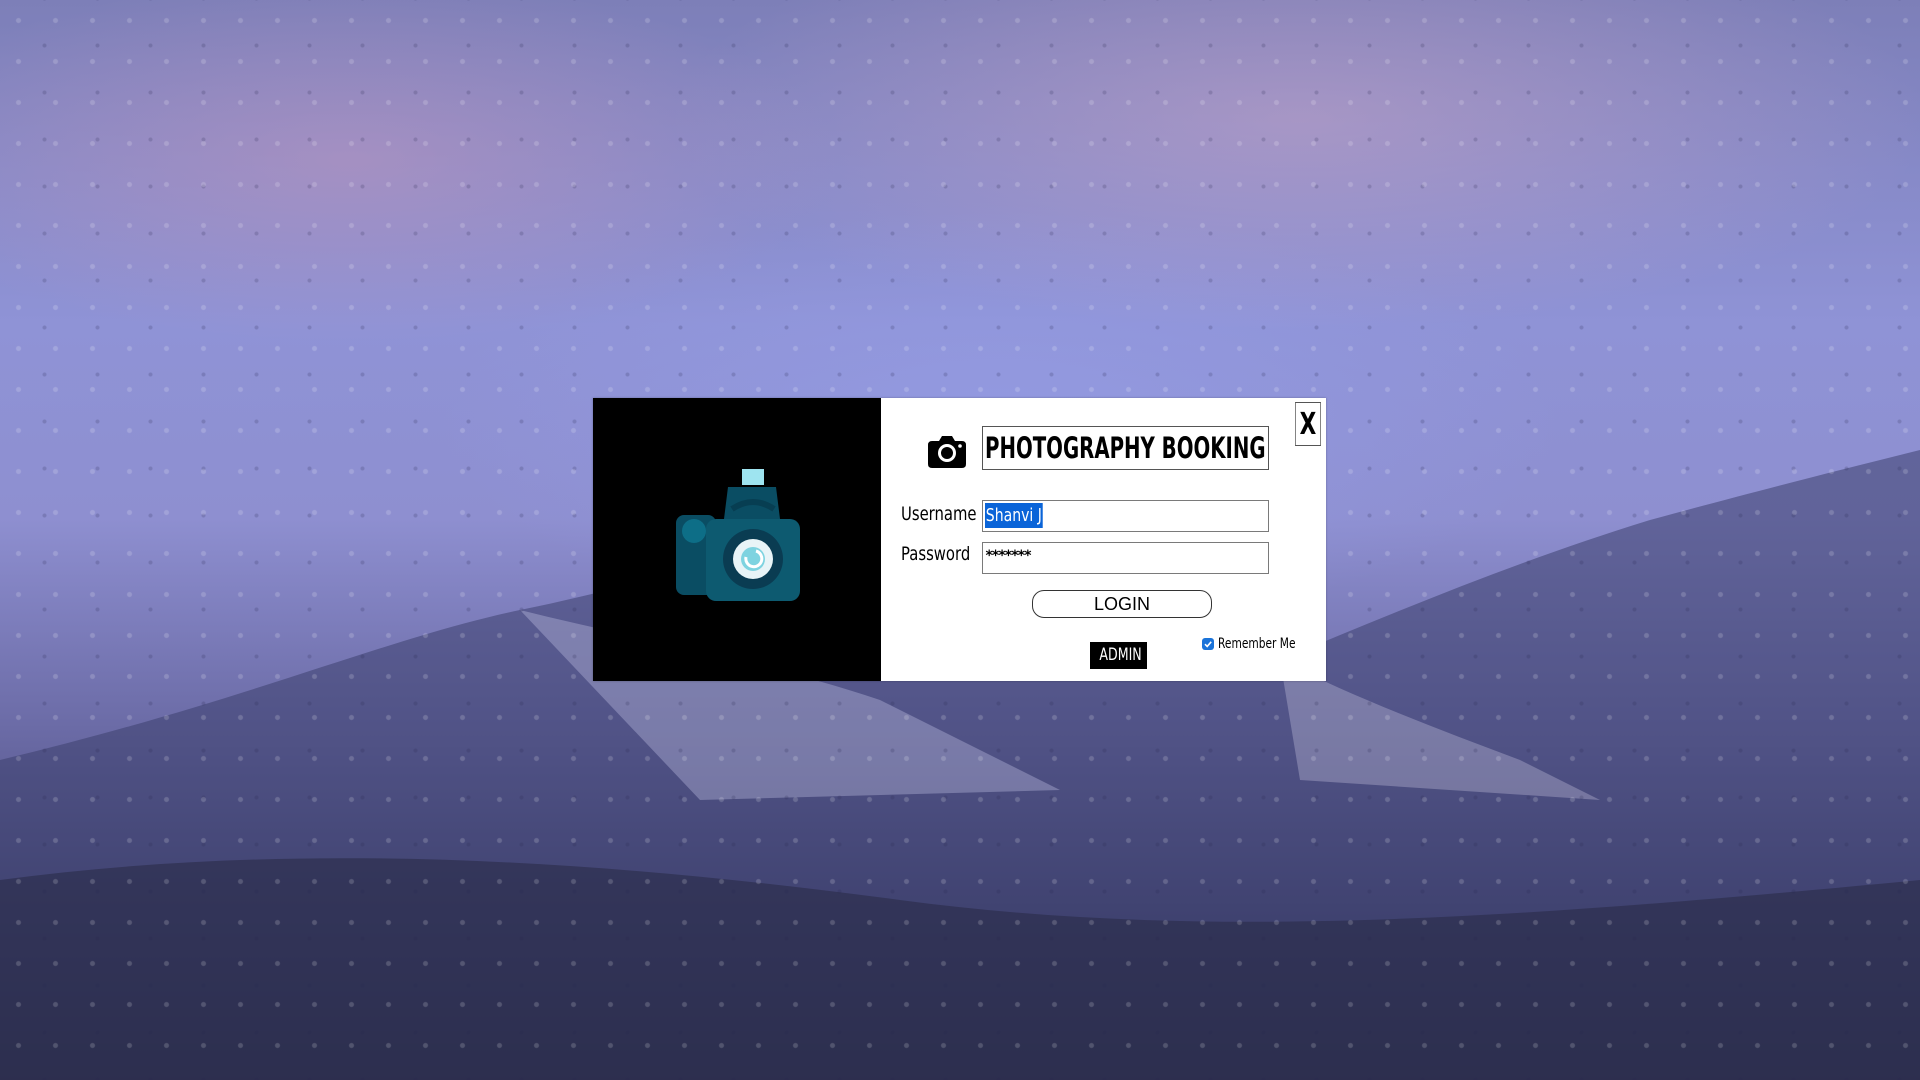 The image size is (1920, 1080). What do you see at coordinates (1122, 604) in the screenshot?
I see `login-button: LOGIN` at bounding box center [1122, 604].